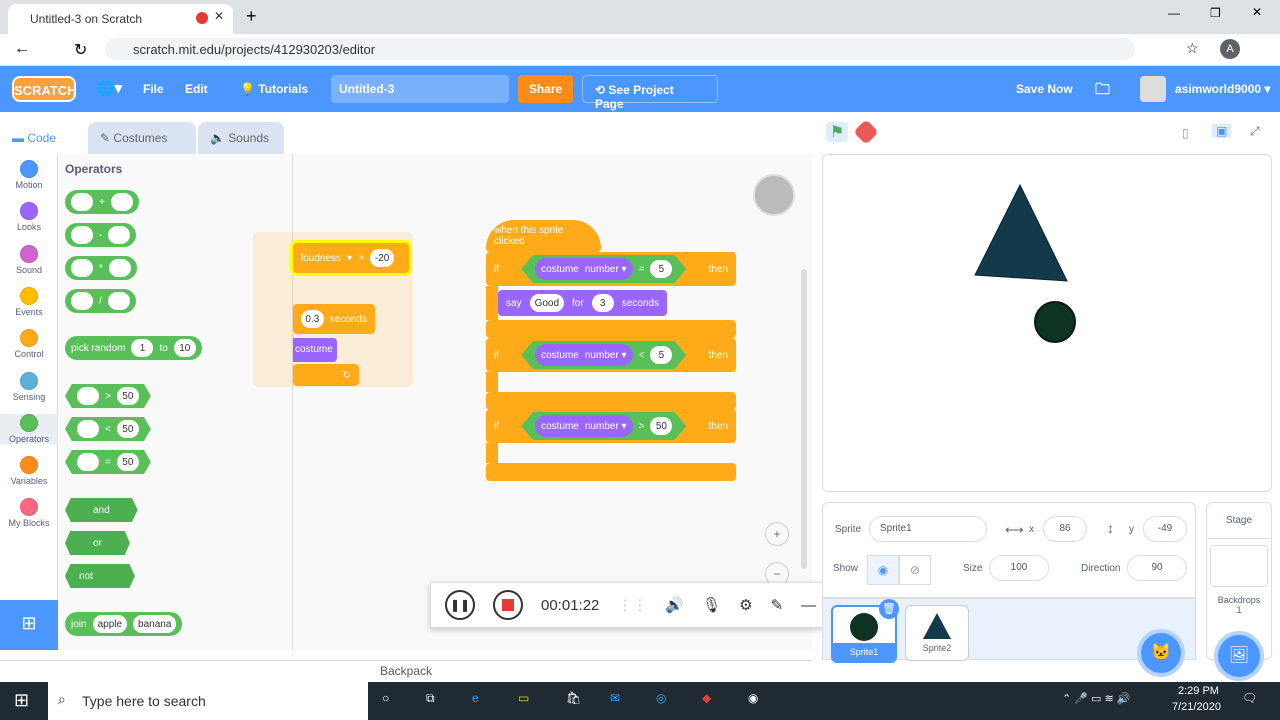  Describe the element at coordinates (29, 428) in the screenshot. I see `category-operators: Operators` at that location.